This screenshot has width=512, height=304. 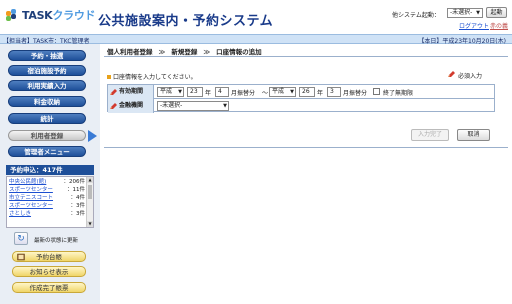 What do you see at coordinates (37, 15) in the screenshot?
I see `logo-text-task: TASK` at bounding box center [37, 15].